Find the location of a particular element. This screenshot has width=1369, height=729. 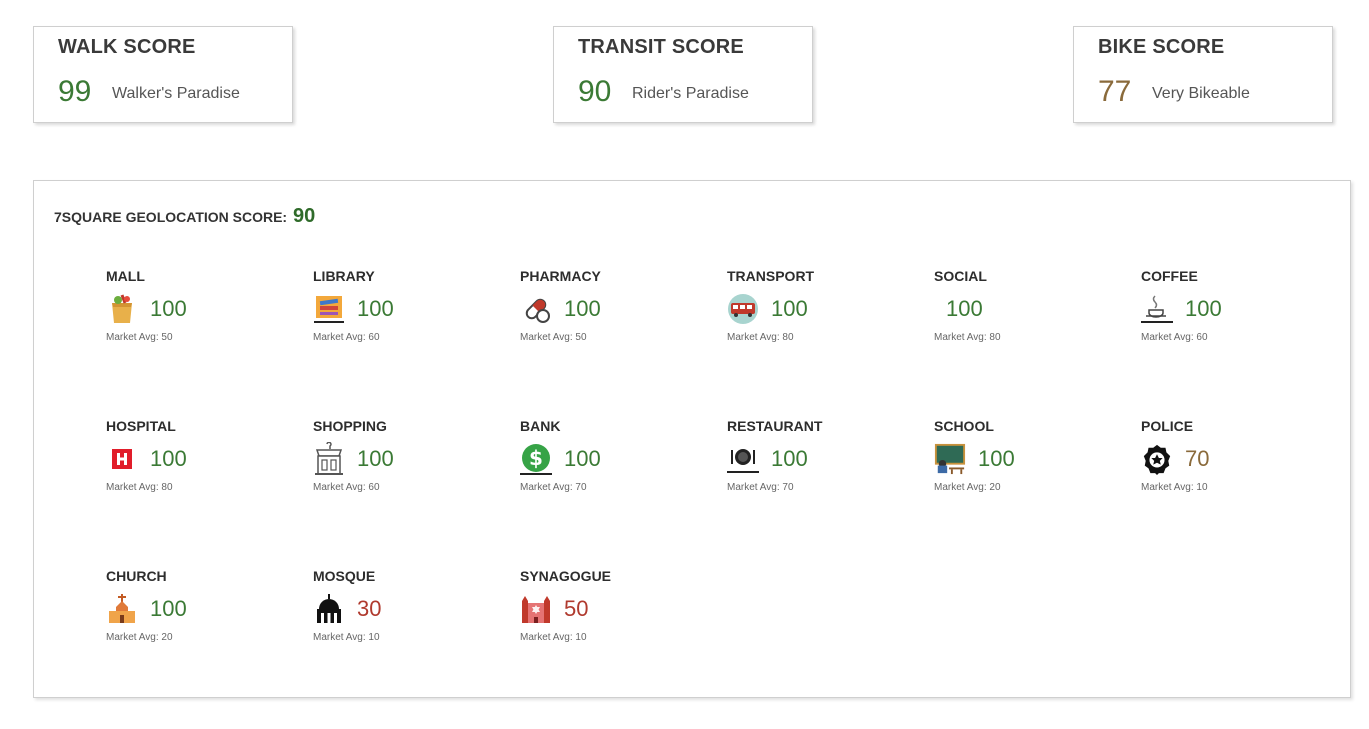

category-label: MALL is located at coordinates (125, 276).